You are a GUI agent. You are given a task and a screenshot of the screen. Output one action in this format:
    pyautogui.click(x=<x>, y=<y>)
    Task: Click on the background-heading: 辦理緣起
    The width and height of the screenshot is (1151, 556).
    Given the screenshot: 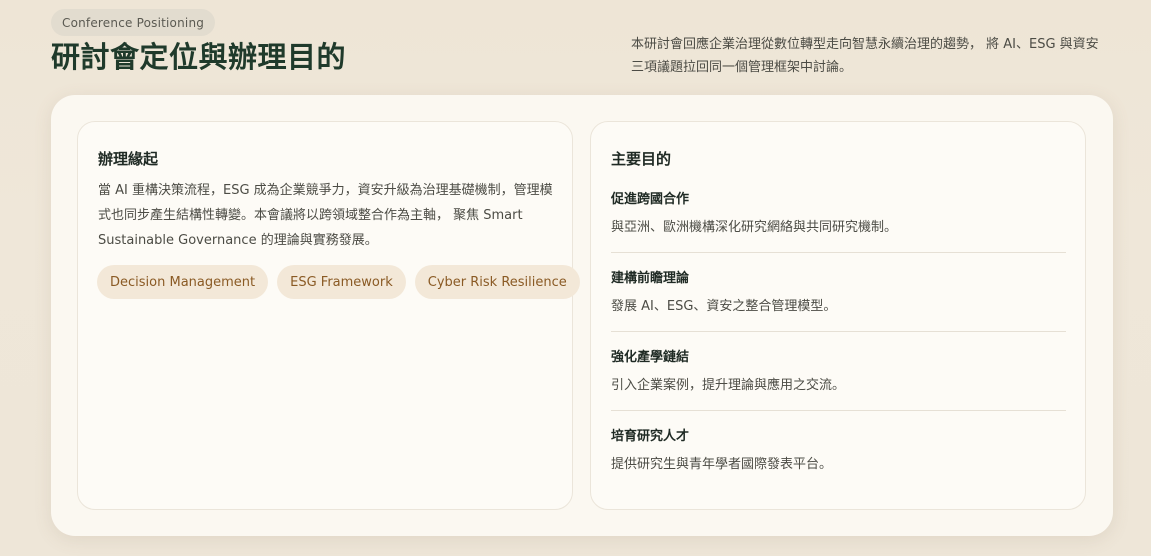 What is the action you would take?
    pyautogui.click(x=128, y=159)
    